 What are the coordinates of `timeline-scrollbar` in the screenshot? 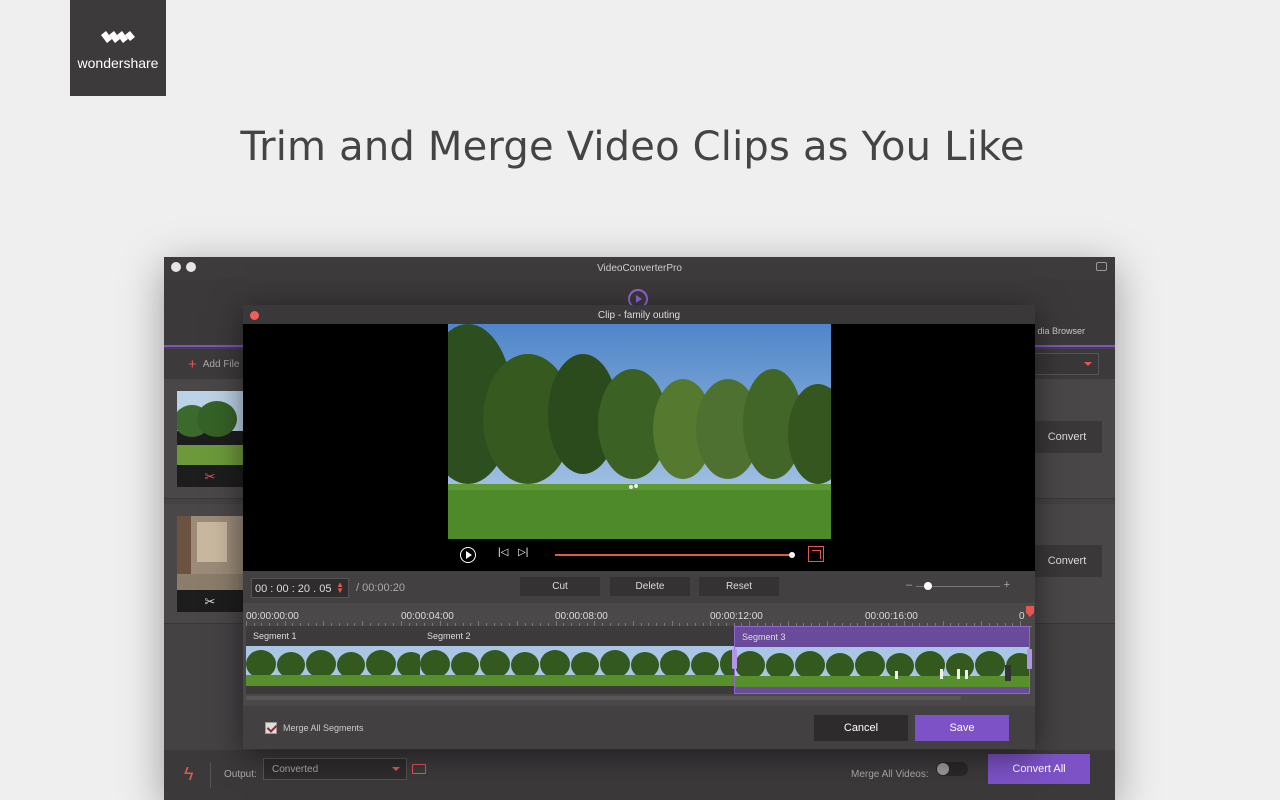 It's located at (603, 698).